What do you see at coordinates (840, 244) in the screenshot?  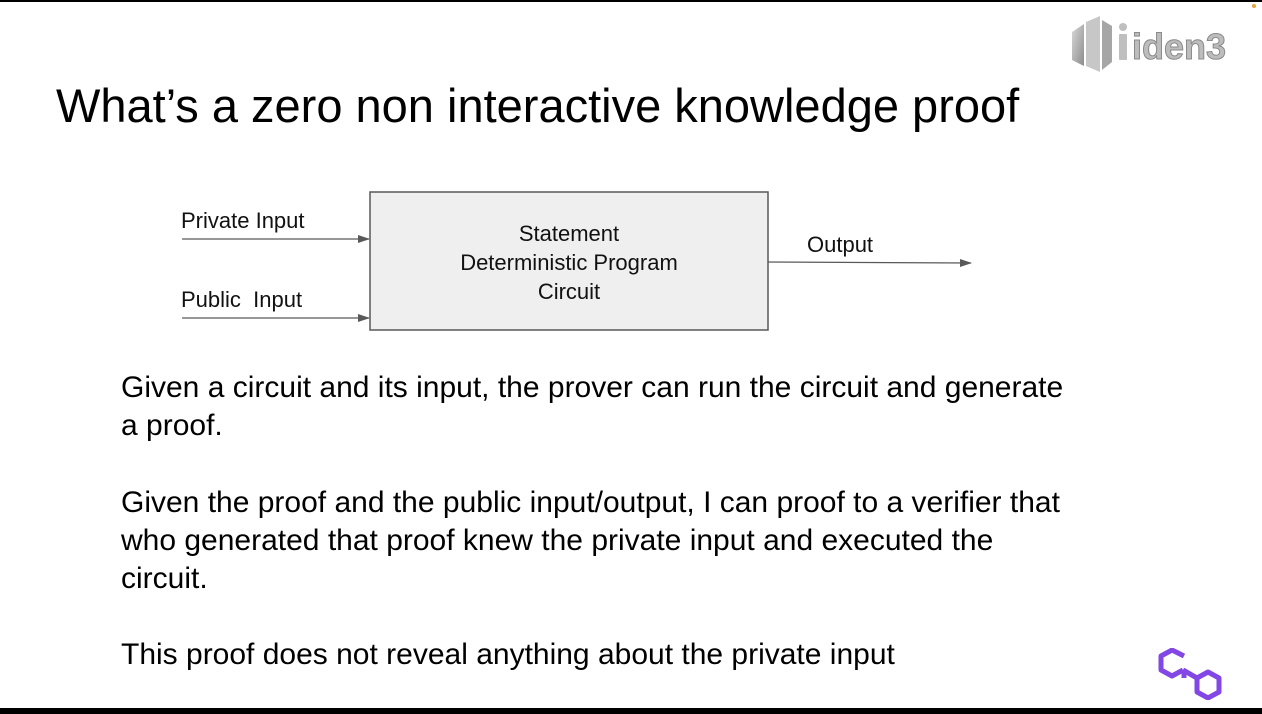 I see `output-label: Output` at bounding box center [840, 244].